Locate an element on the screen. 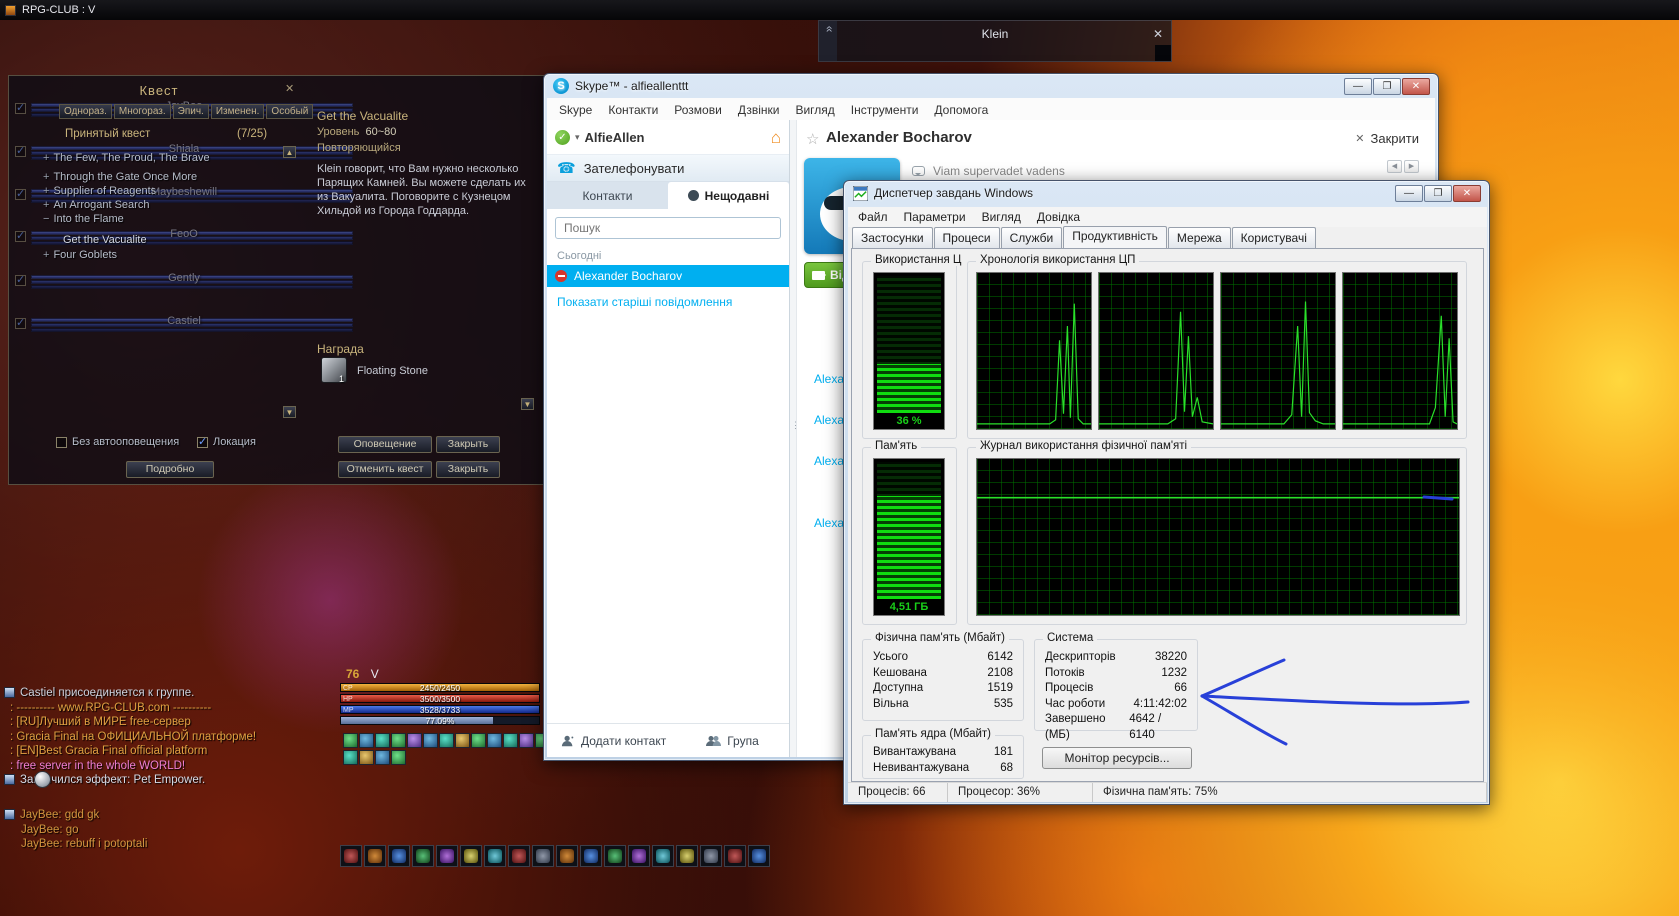 Image resolution: width=1679 pixels, height=916 pixels. quest-tab-changed: Изменен. is located at coordinates (237, 111).